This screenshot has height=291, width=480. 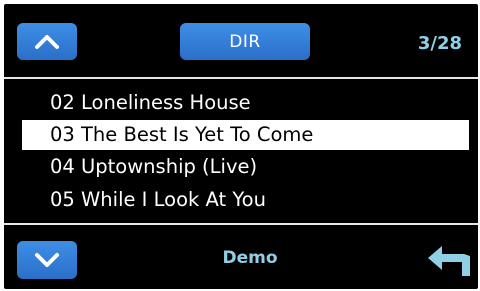 I want to click on bottom-divider, so click(x=241, y=224).